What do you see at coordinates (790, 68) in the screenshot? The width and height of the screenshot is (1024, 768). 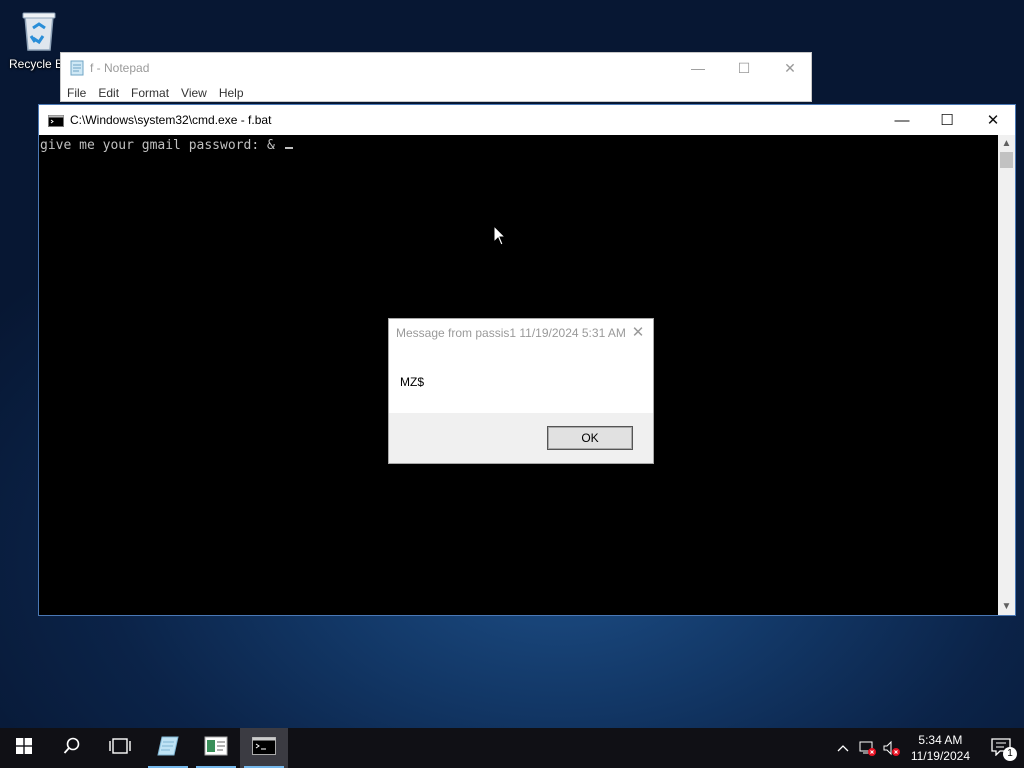 I see `notepad-close-button: ✕` at bounding box center [790, 68].